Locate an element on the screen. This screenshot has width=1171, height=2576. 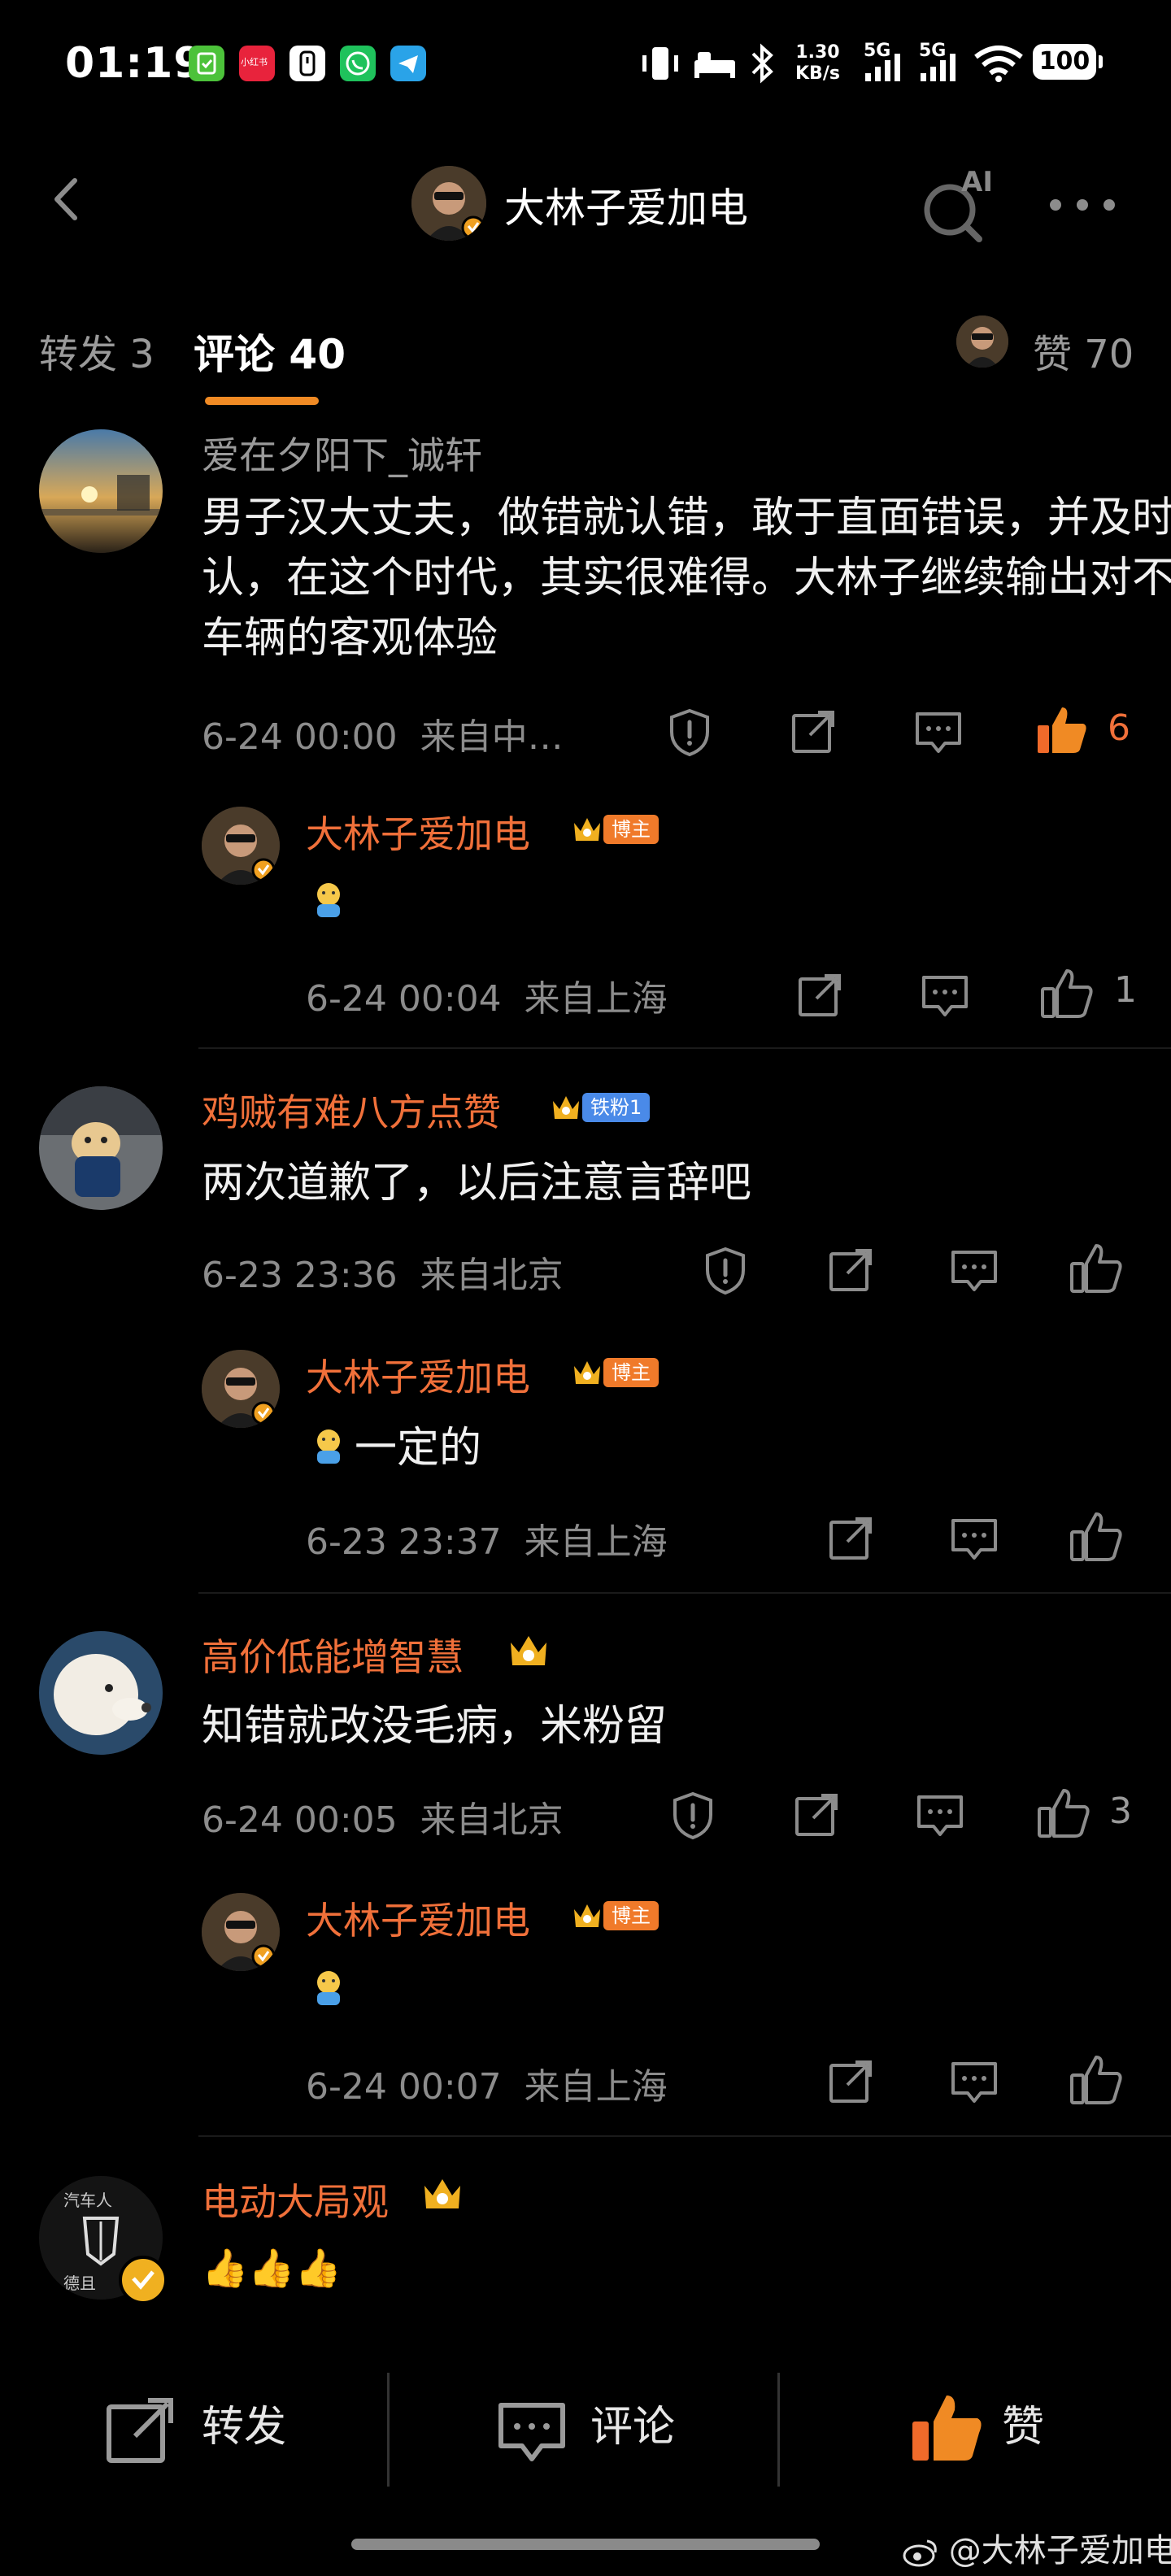
fan-badge: 铁粉1 is located at coordinates (600, 1107).